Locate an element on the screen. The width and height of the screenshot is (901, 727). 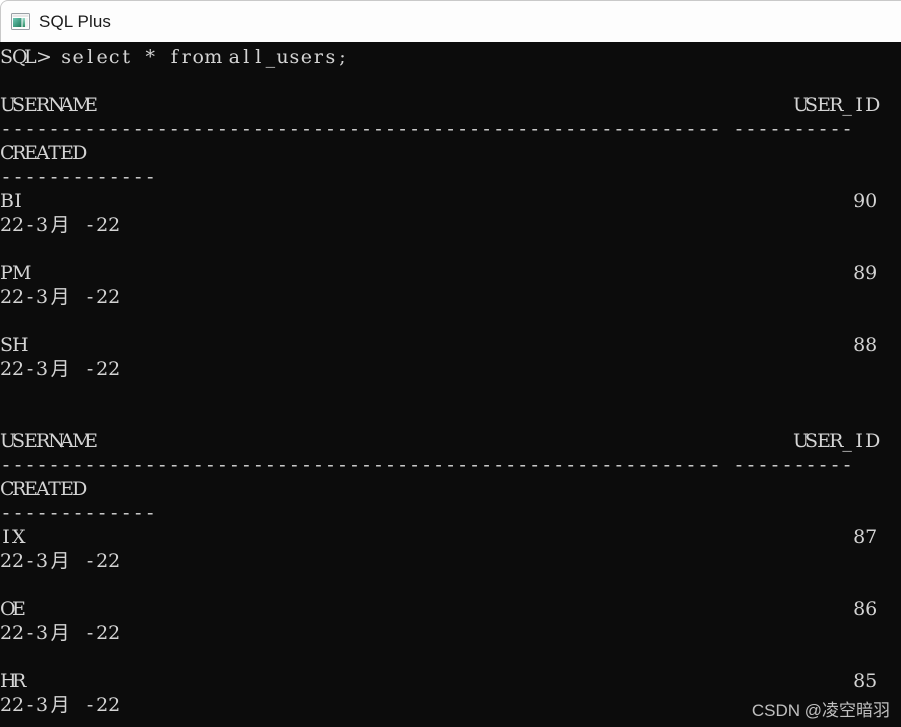
data-row-username: SH 88 is located at coordinates (439, 345).